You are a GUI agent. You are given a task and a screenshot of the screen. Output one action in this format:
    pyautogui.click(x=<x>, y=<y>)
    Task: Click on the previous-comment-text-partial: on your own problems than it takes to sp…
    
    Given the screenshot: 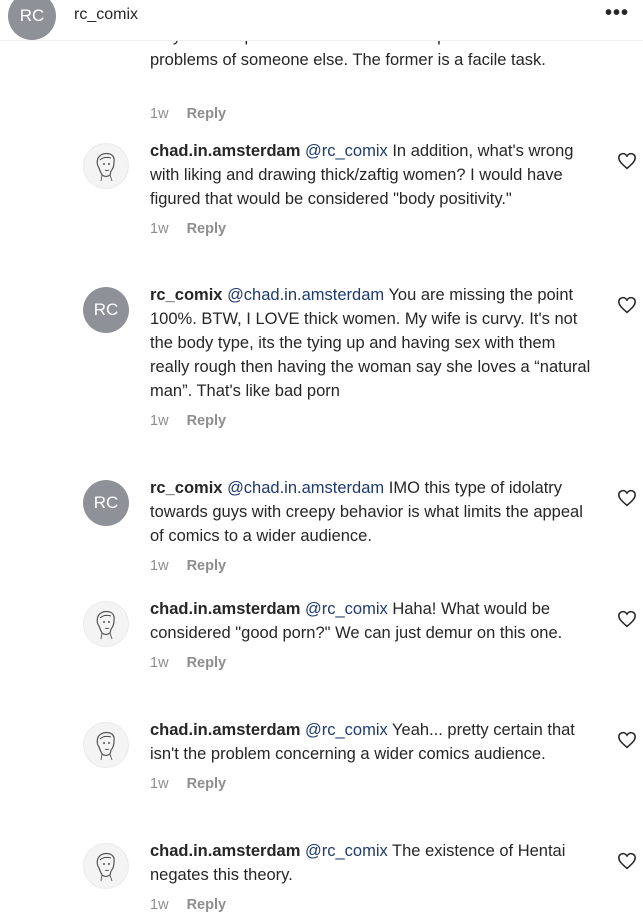 What is the action you would take?
    pyautogui.click(x=348, y=44)
    